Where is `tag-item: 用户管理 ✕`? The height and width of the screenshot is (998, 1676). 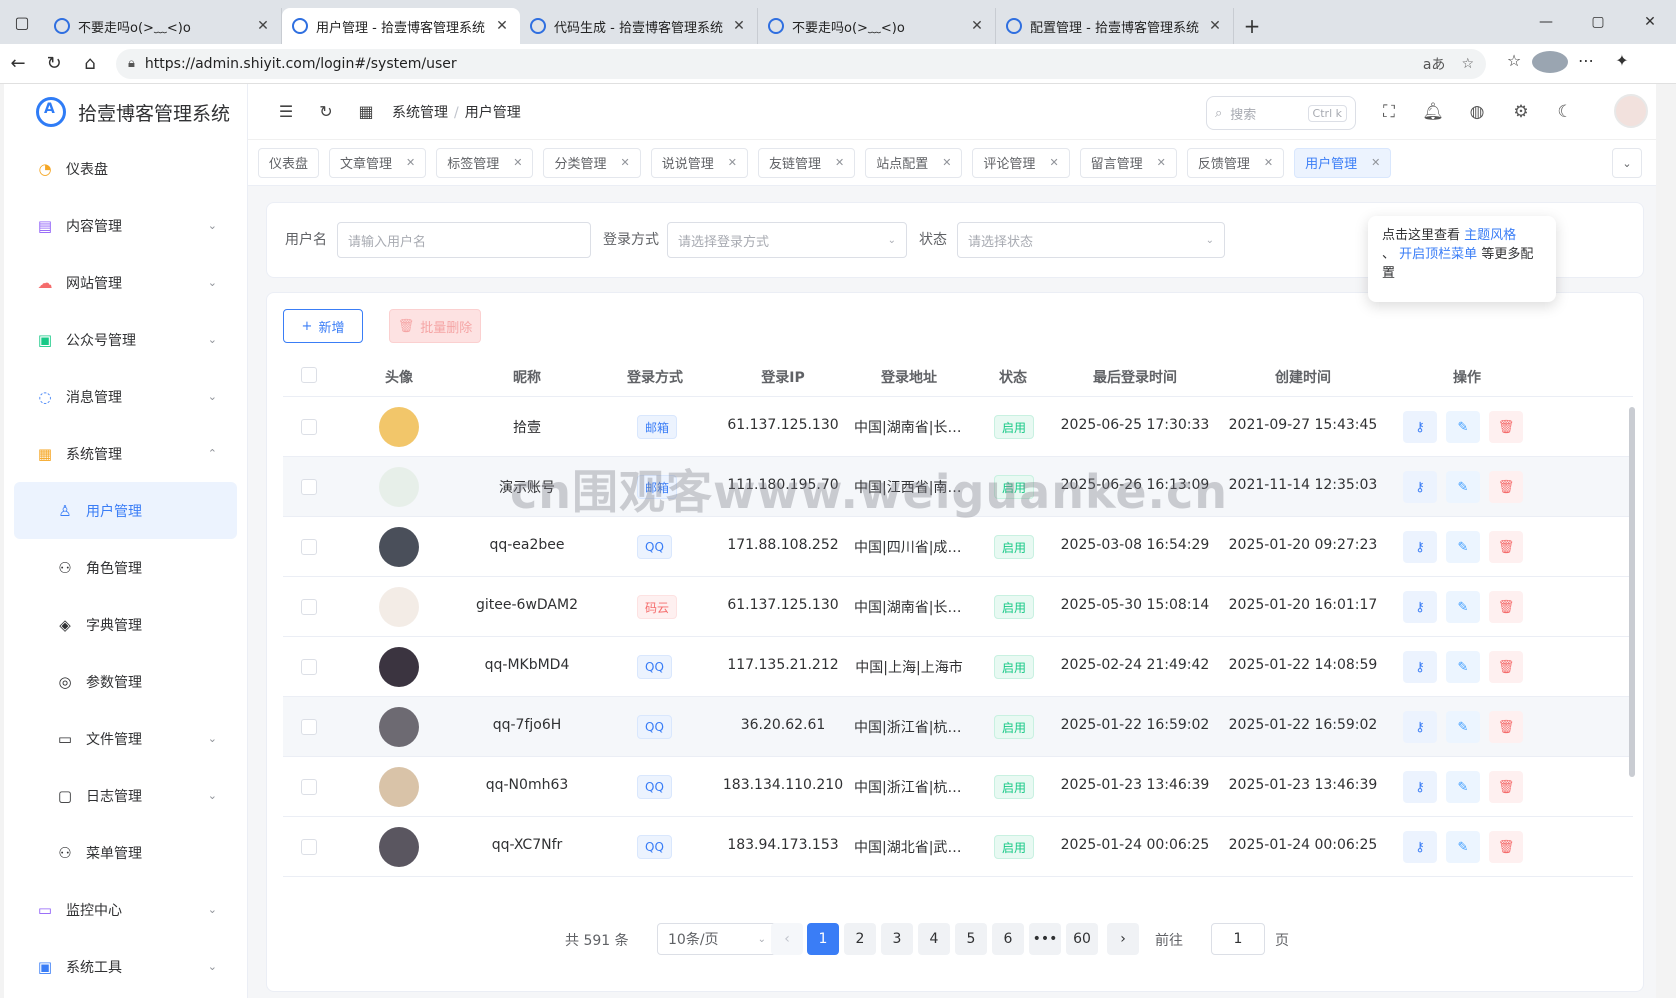 tag-item: 用户管理 ✕ is located at coordinates (1343, 162).